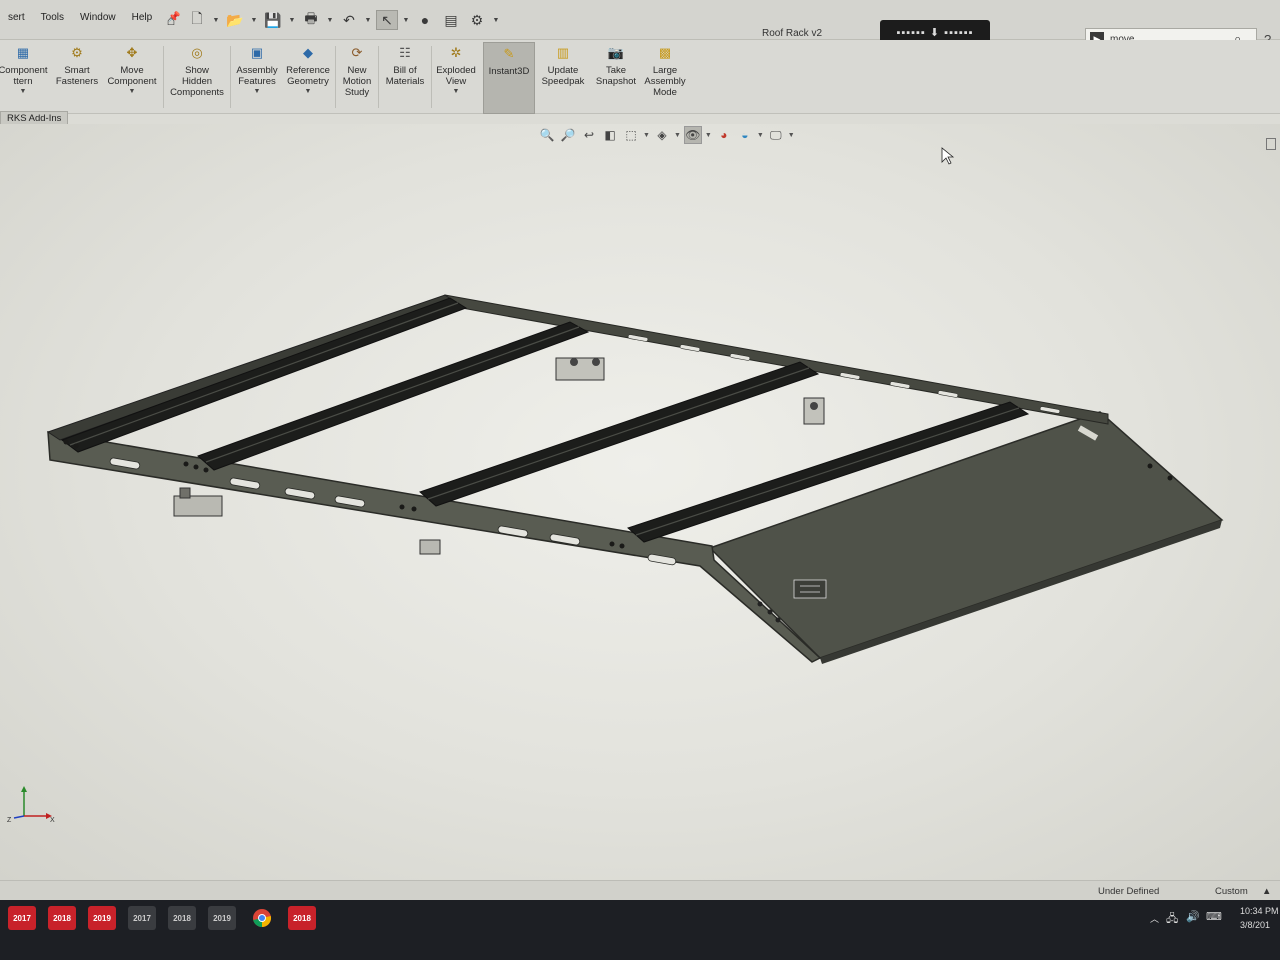 Image resolution: width=1280 pixels, height=960 pixels. I want to click on mounting-bracket-rear, so click(198, 502).